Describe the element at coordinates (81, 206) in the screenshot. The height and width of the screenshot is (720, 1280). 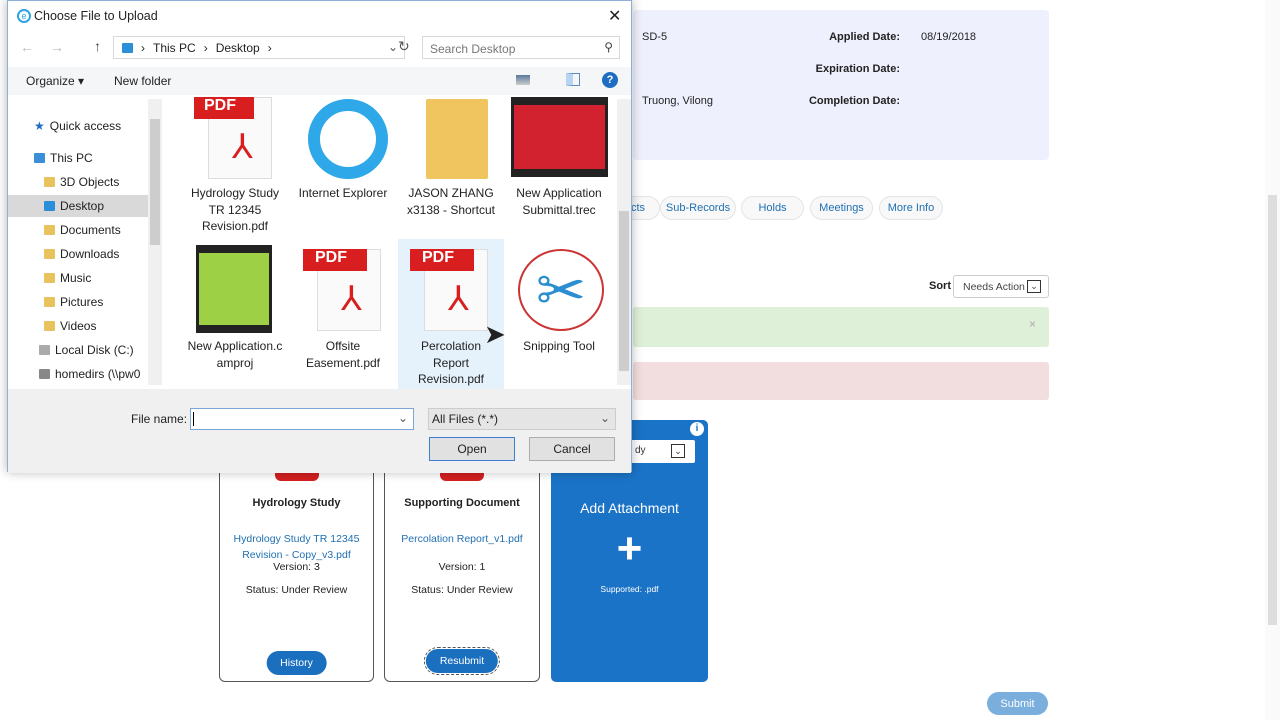
I see `nav-desktop: Desktop` at that location.